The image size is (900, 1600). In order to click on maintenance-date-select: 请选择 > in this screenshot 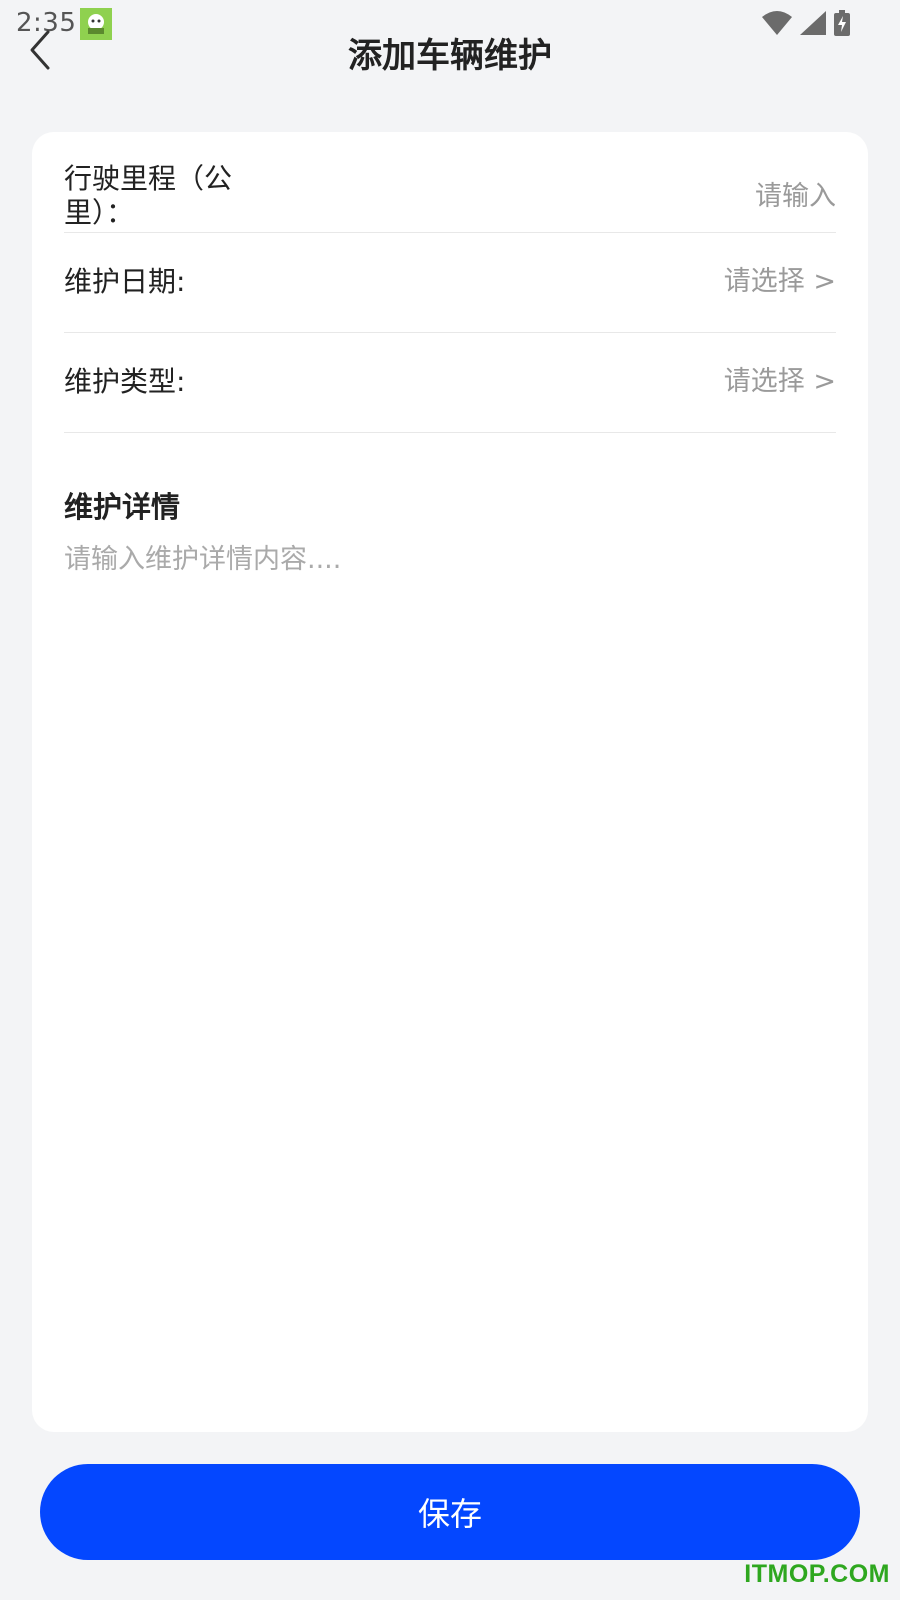, I will do `click(780, 282)`.